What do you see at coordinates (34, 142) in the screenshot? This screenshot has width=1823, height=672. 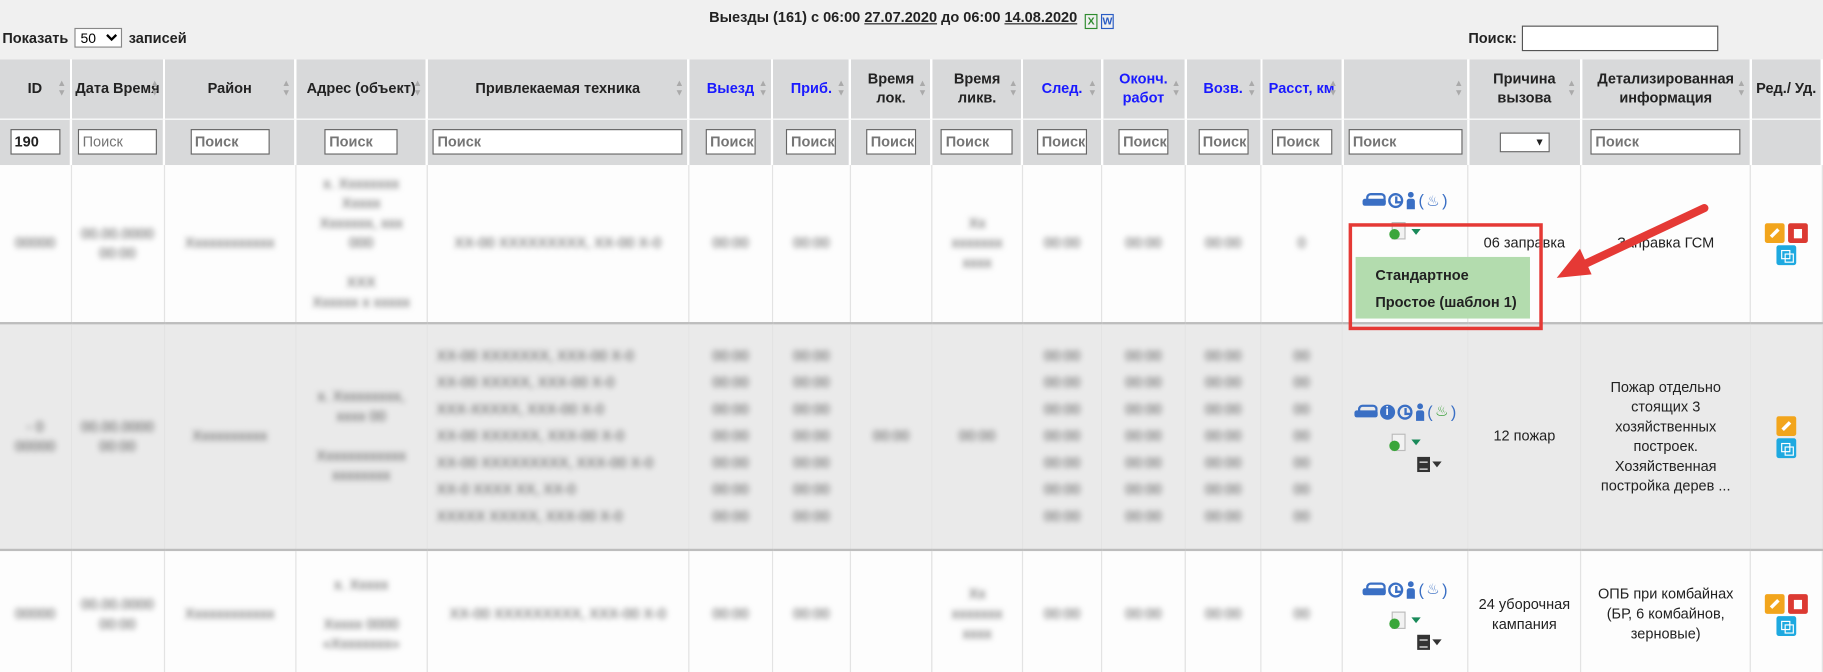 I see `filter-id-input` at bounding box center [34, 142].